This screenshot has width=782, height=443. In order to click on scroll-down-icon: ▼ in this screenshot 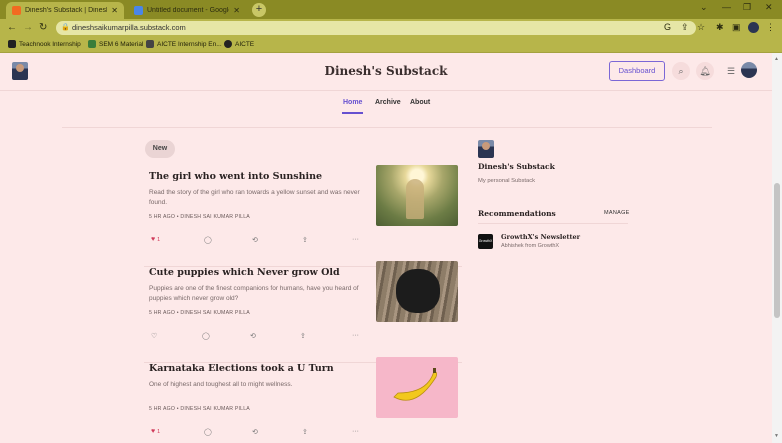, I will do `click(776, 436)`.